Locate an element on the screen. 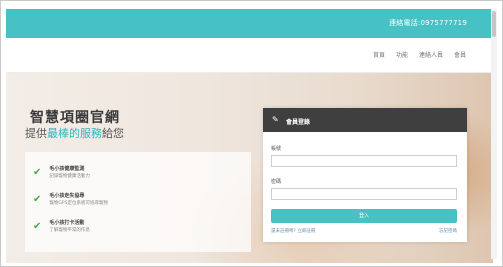  nav-menu: 首頁 功能 連絡人員 會員 is located at coordinates (419, 54).